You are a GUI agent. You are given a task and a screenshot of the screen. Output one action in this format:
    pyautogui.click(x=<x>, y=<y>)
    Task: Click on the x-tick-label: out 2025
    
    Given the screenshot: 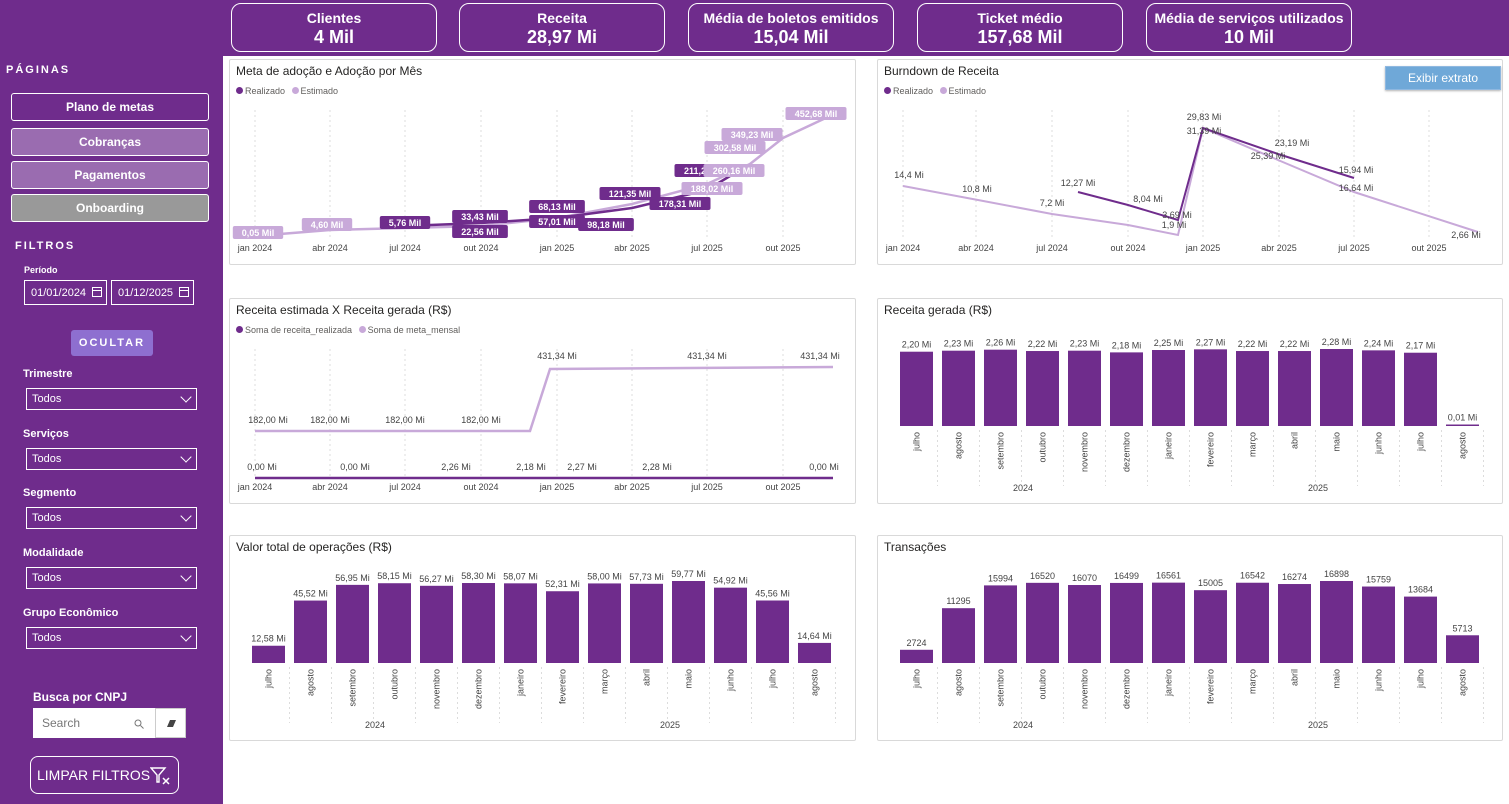 What is the action you would take?
    pyautogui.click(x=1428, y=248)
    